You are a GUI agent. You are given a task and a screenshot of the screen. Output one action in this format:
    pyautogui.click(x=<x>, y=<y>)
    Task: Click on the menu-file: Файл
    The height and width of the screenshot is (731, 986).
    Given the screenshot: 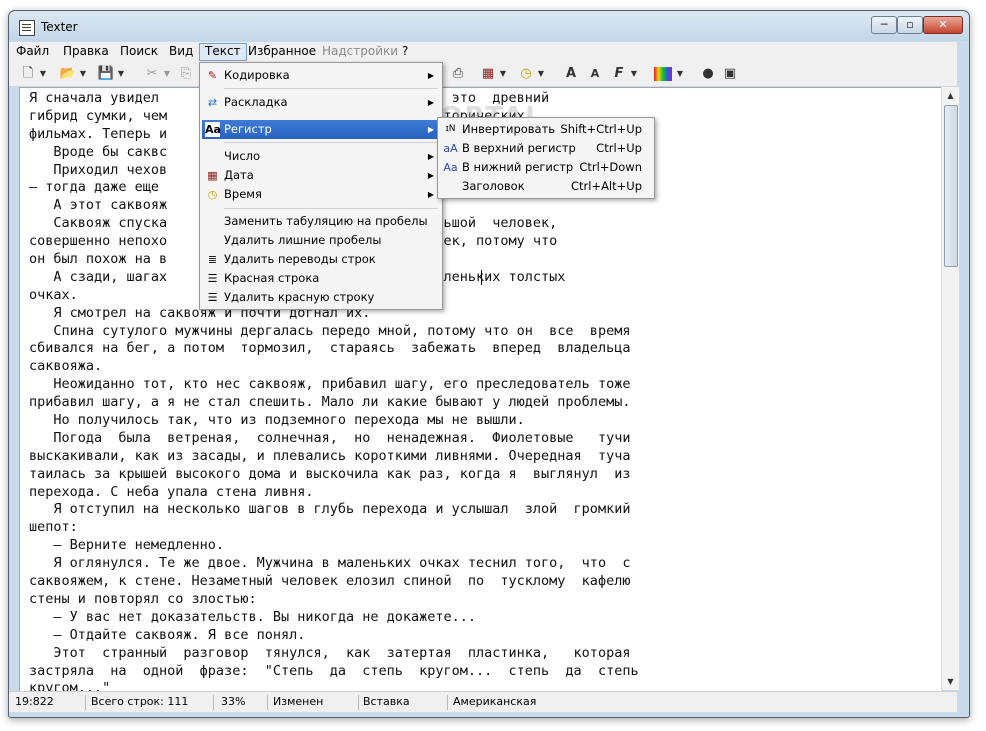 What is the action you would take?
    pyautogui.click(x=32, y=52)
    